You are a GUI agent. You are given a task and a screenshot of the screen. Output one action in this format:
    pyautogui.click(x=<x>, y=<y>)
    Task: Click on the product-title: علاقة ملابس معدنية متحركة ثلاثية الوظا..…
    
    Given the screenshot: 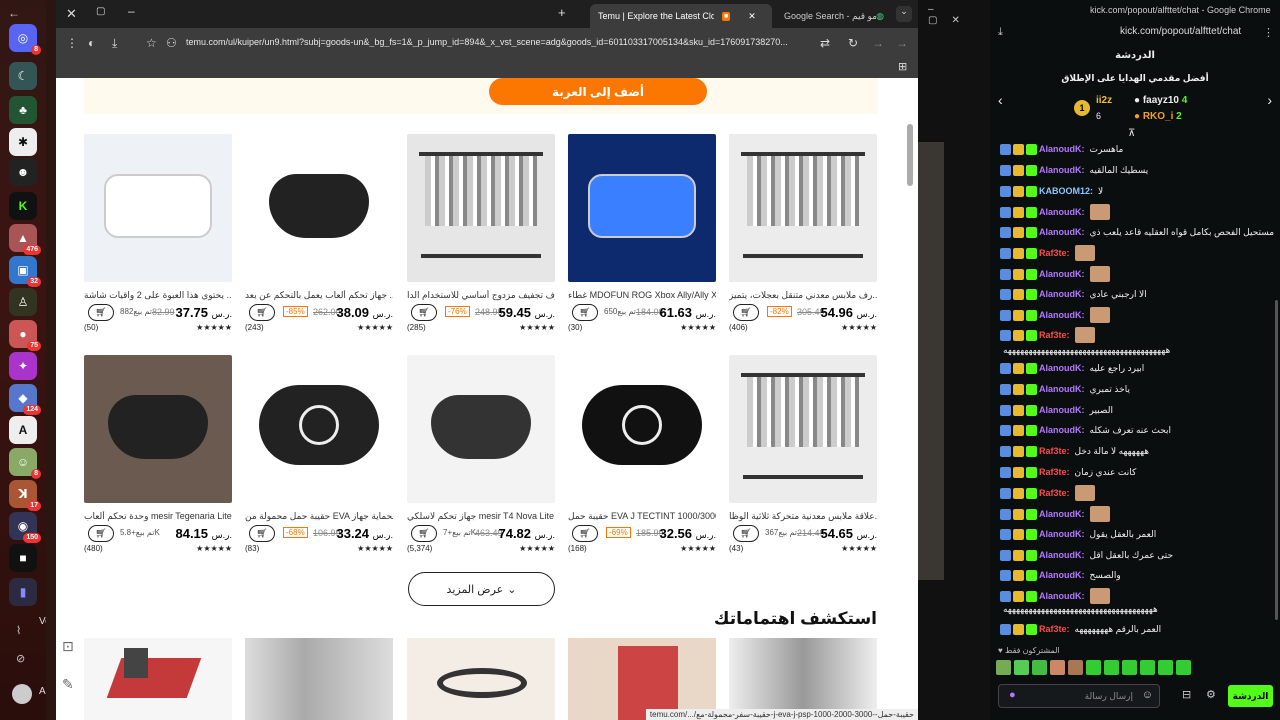 What is the action you would take?
    pyautogui.click(x=803, y=516)
    